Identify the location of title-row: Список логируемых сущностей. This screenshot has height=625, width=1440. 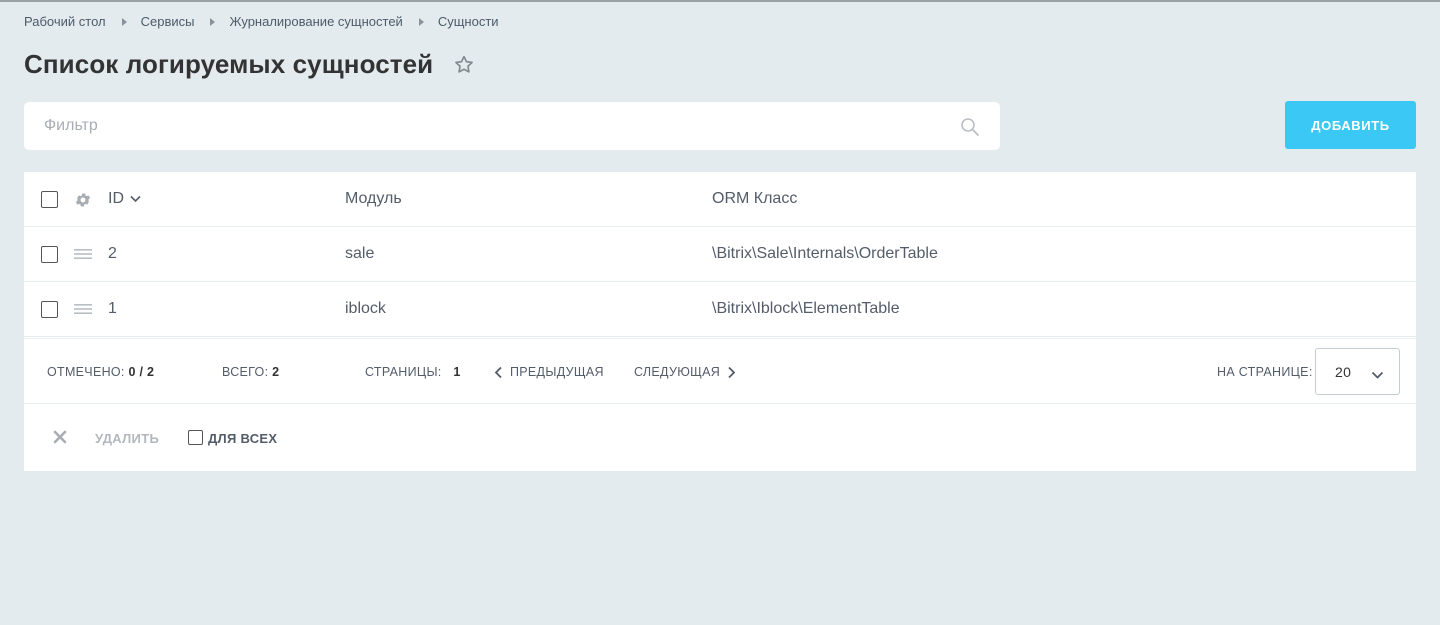
(249, 64).